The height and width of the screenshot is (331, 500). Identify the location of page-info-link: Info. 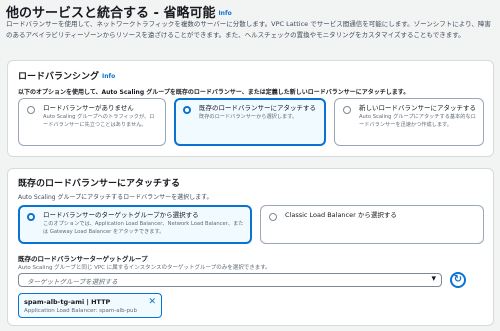
(224, 13).